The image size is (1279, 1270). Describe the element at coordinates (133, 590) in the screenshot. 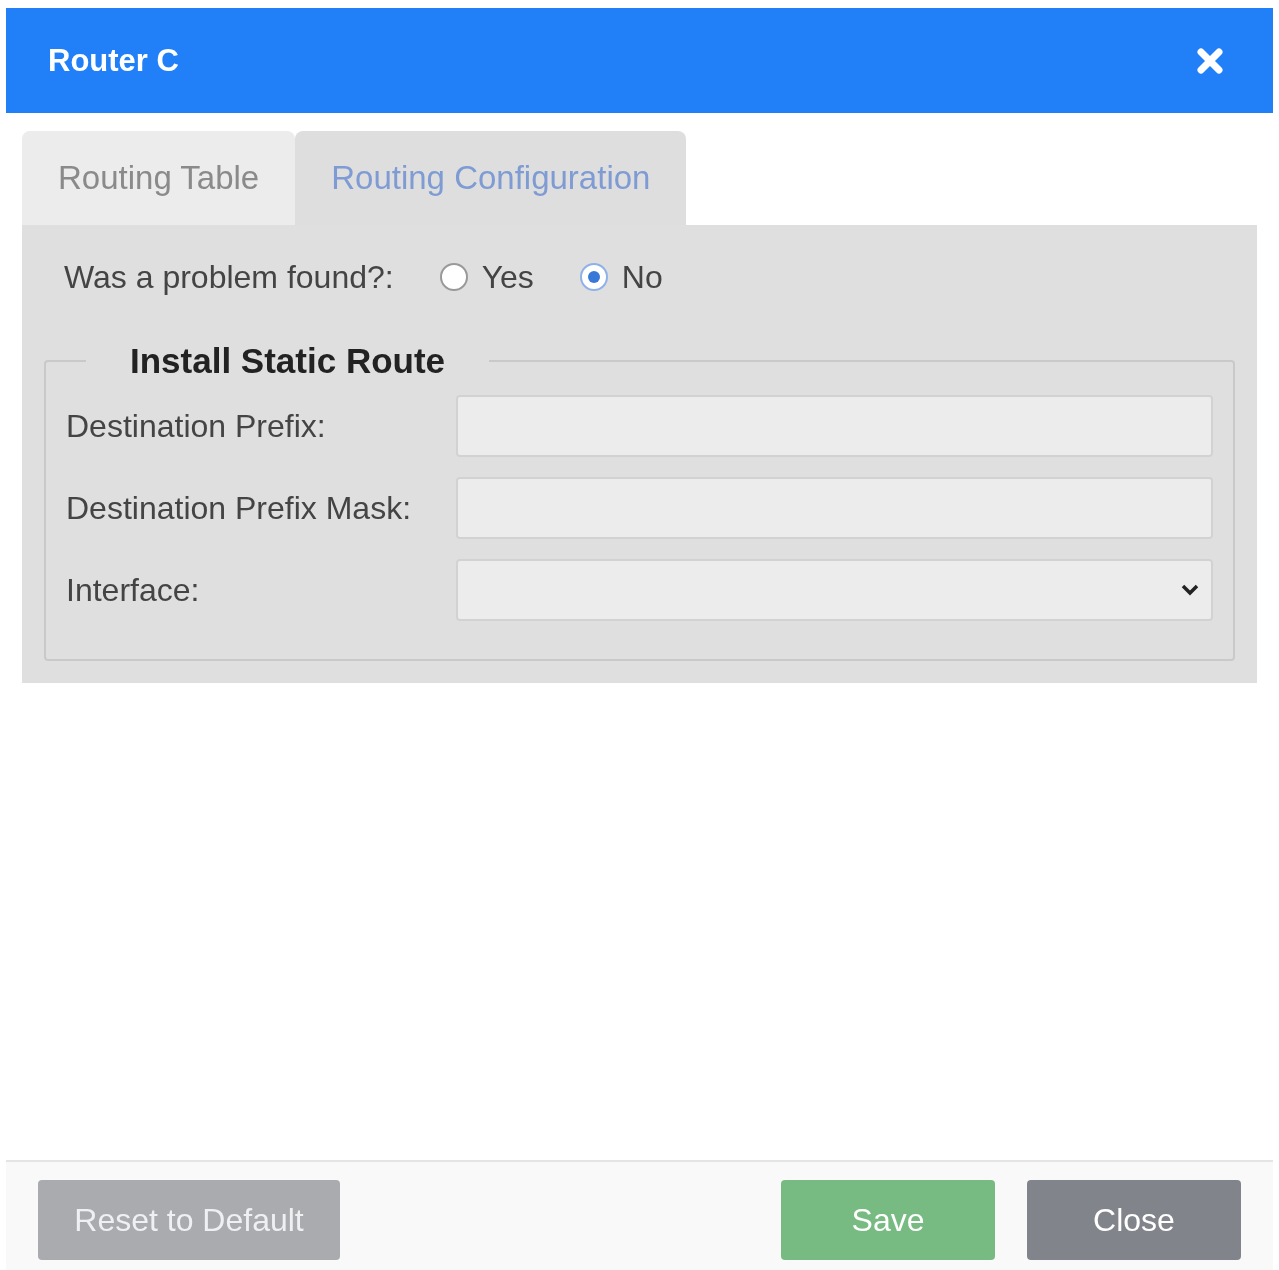

I see `field-label: Interface:` at that location.